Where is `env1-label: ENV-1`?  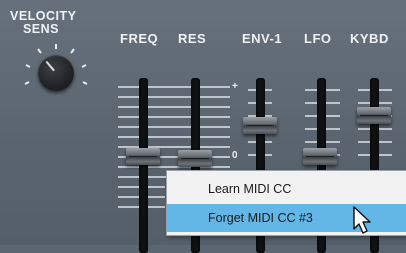 env1-label: ENV-1 is located at coordinates (262, 38).